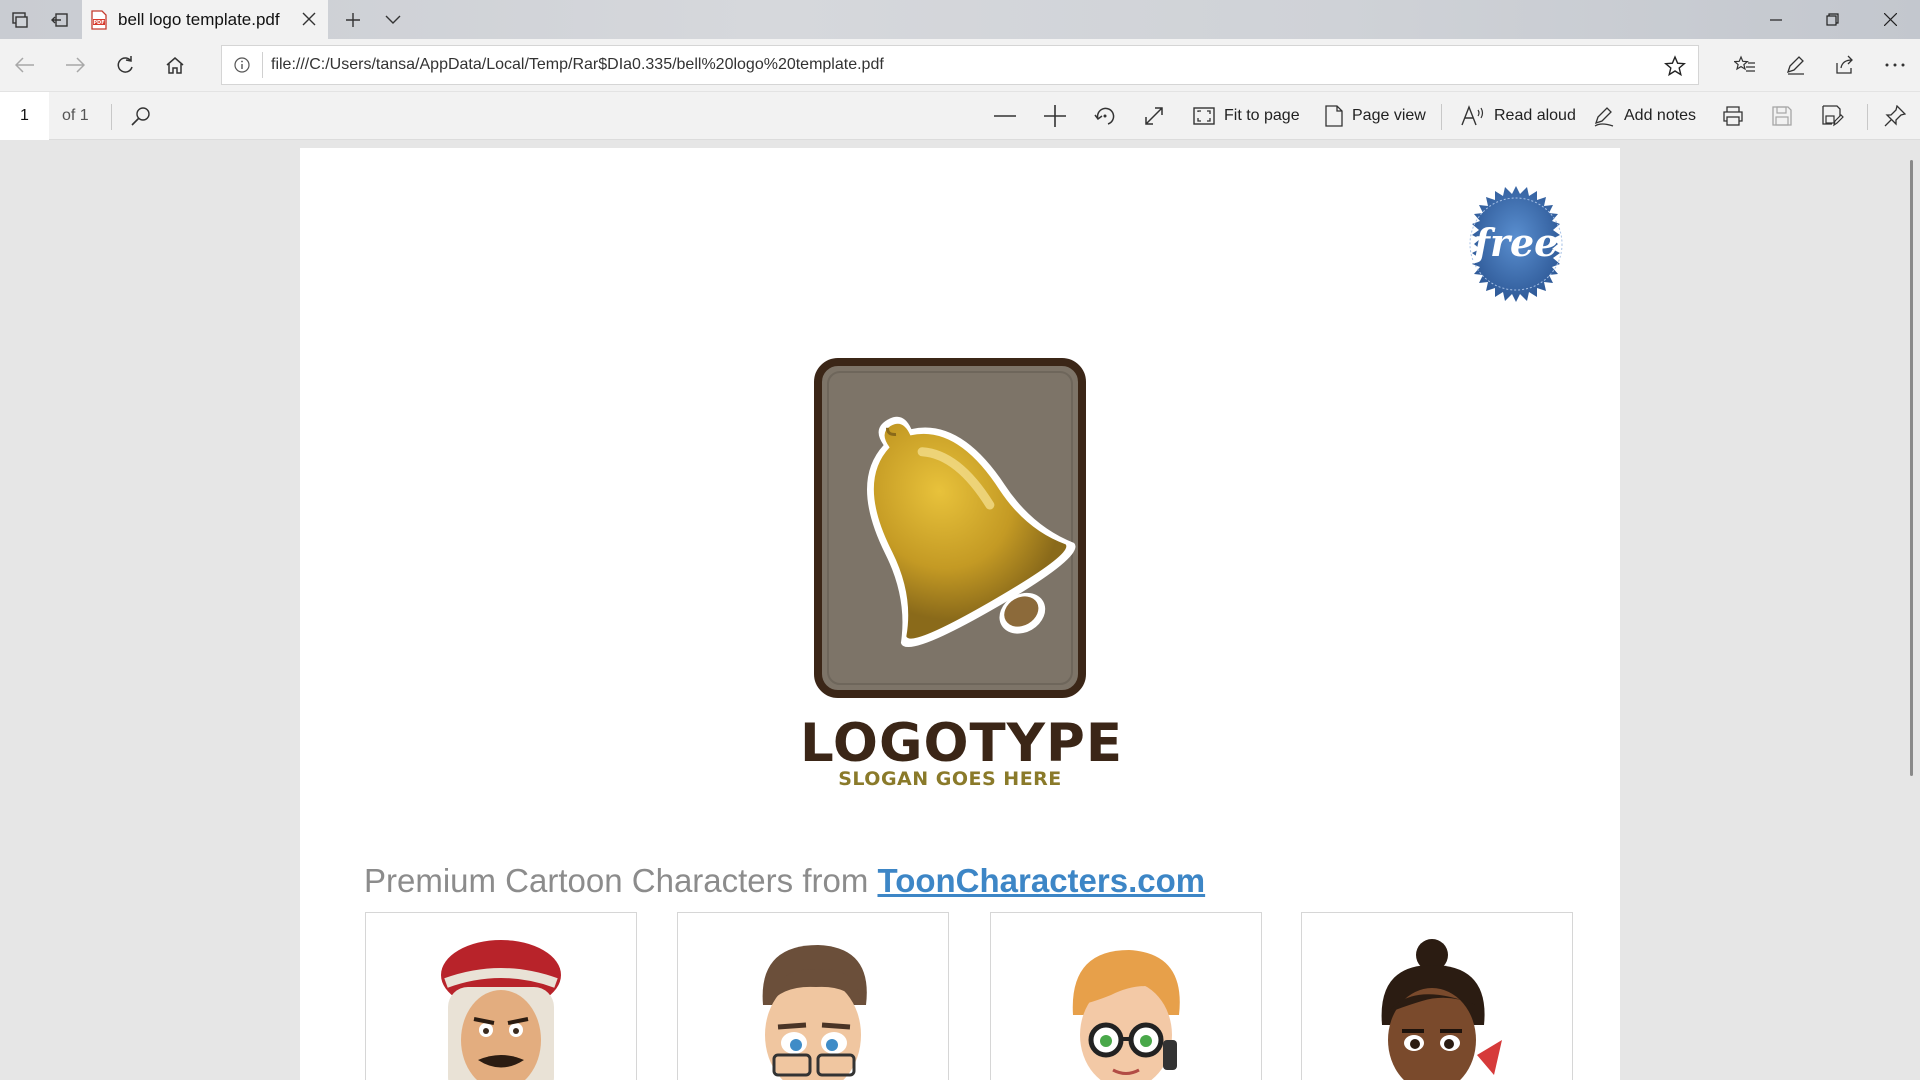  I want to click on redhead-woman-character, so click(1126, 1015).